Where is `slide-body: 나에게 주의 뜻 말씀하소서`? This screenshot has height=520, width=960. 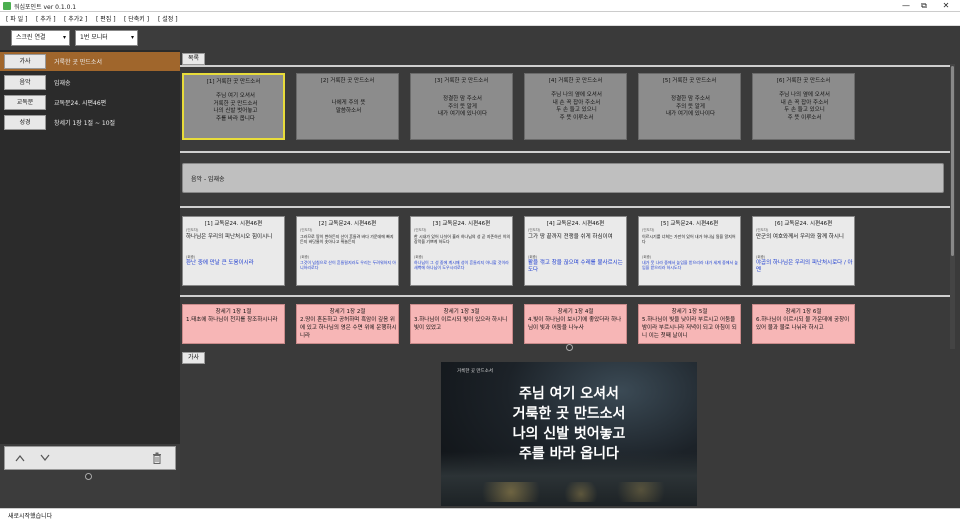
slide-body: 나에게 주의 뜻 말씀하소서 is located at coordinates (348, 107).